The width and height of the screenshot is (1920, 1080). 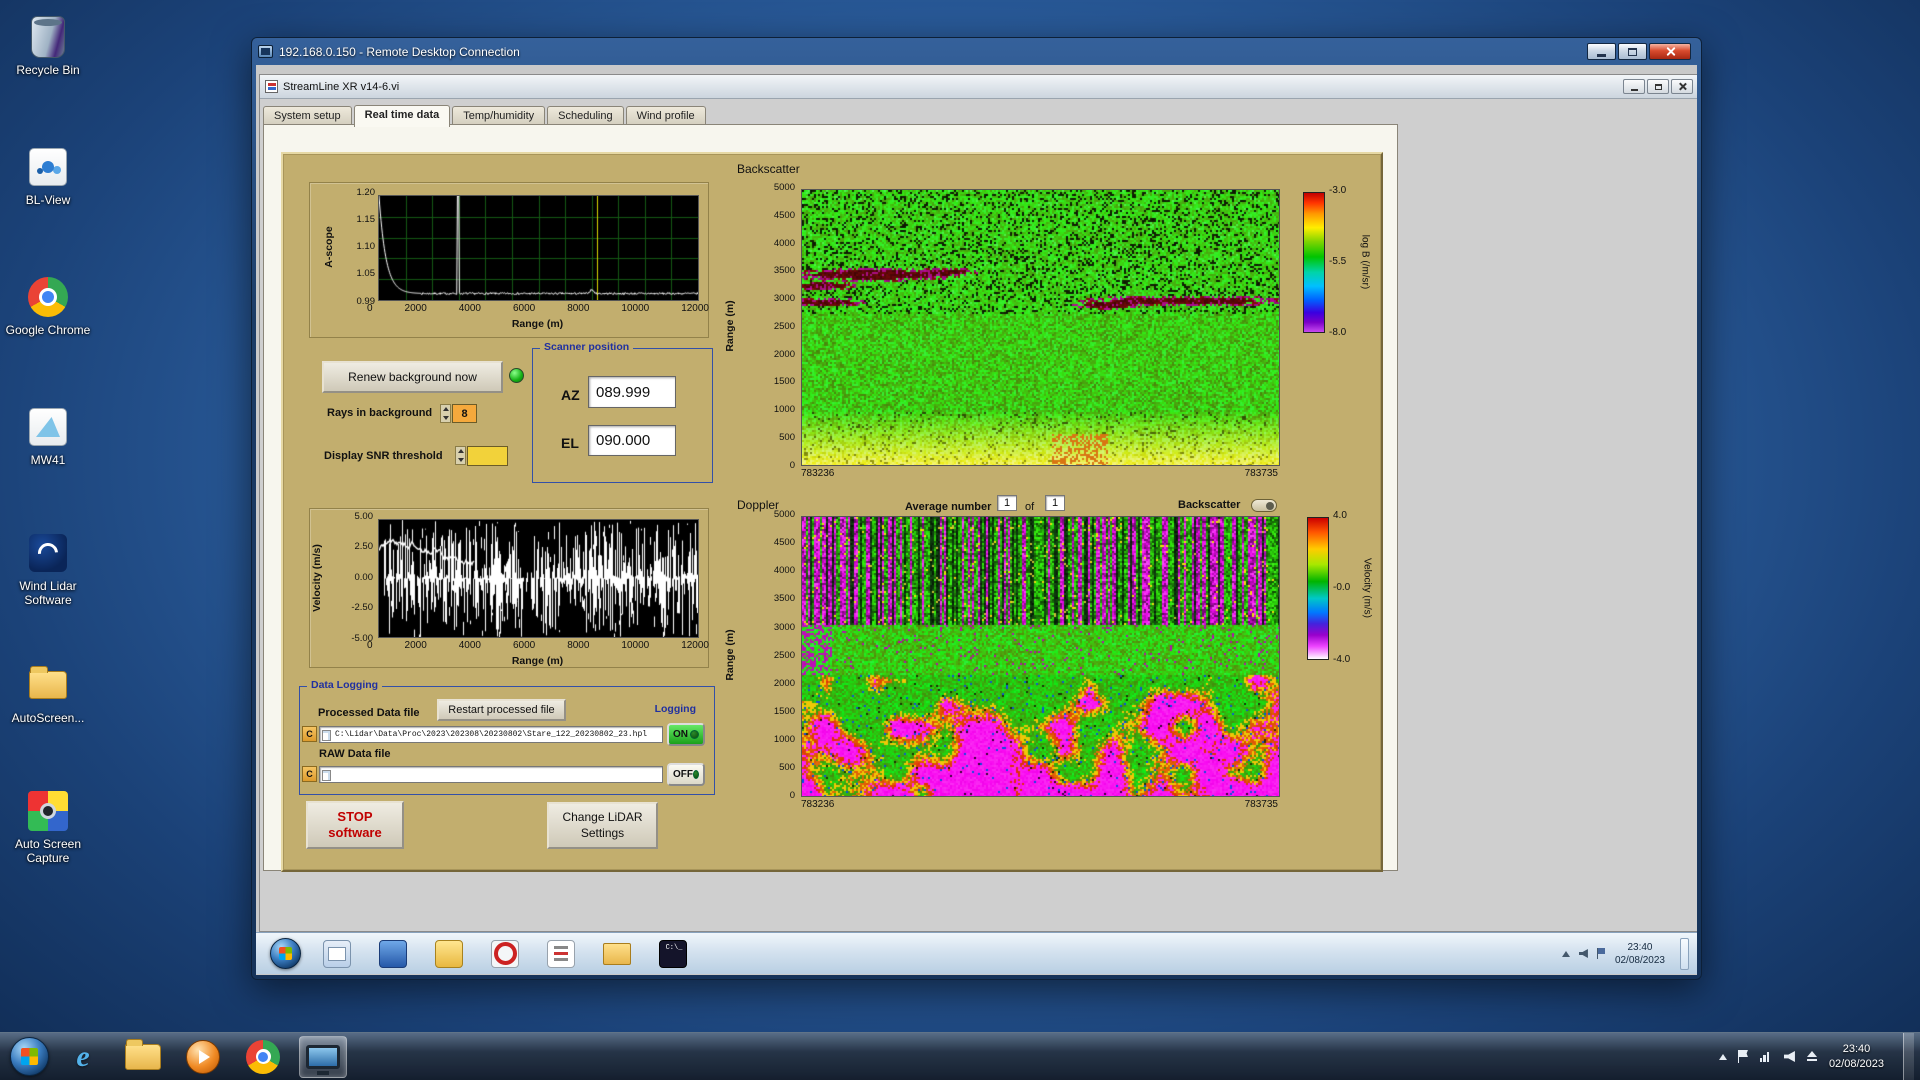 What do you see at coordinates (1264, 505) in the screenshot?
I see `backscatter-toggle-switch` at bounding box center [1264, 505].